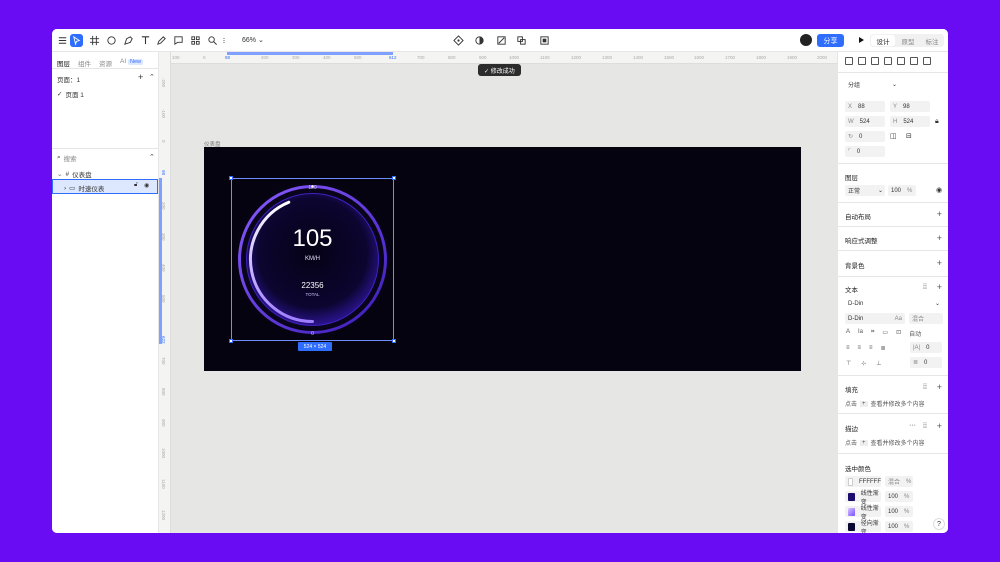 The height and width of the screenshot is (562, 1000). I want to click on add-fill-icon: +, so click(939, 387).